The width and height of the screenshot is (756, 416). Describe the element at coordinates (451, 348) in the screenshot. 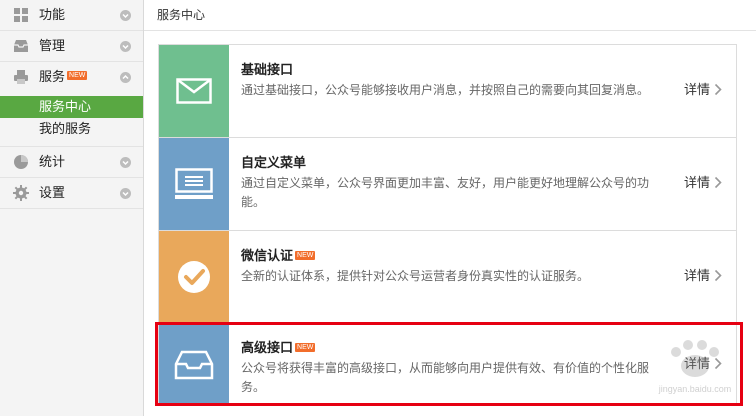

I see `card-title: 高级接口 NEW` at that location.